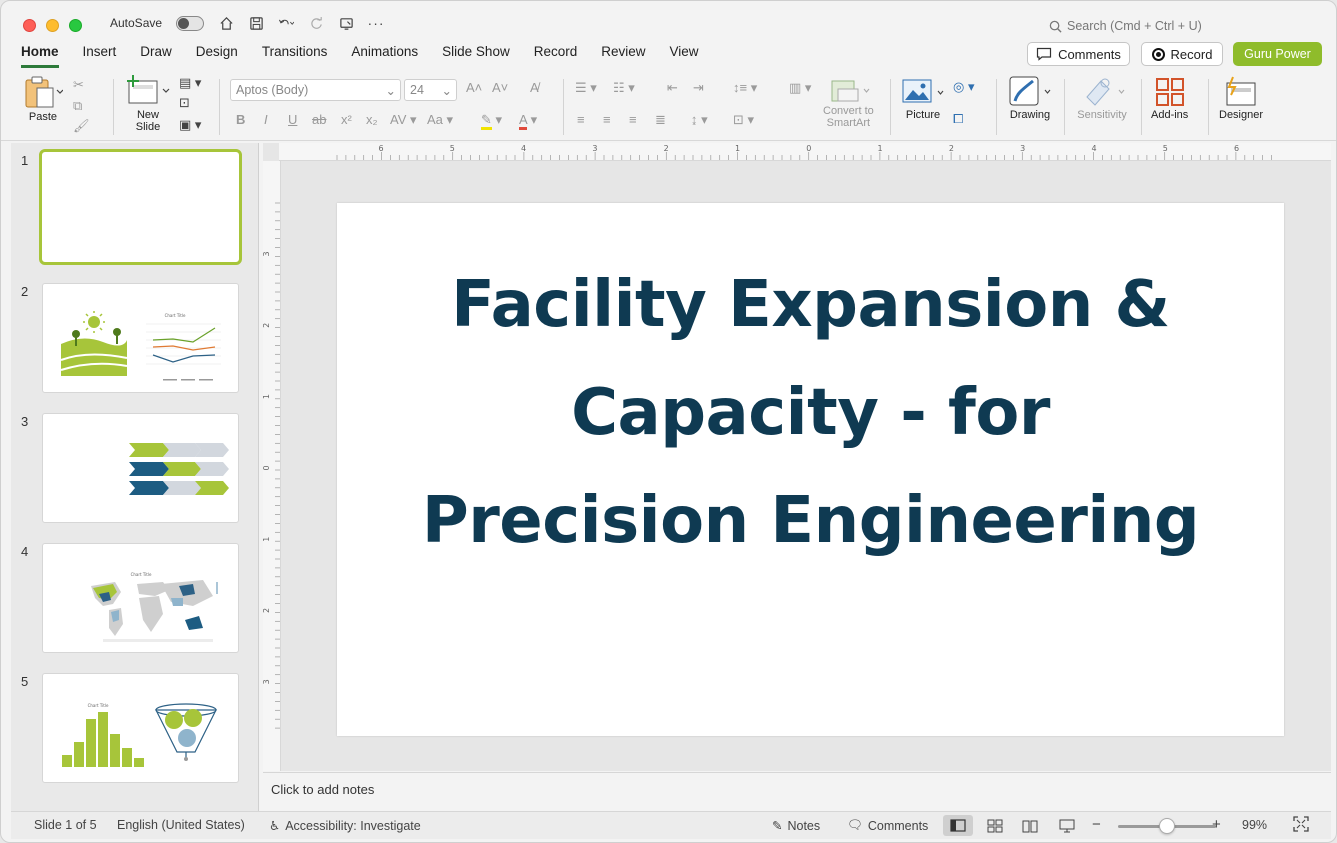 This screenshot has width=1337, height=843. Describe the element at coordinates (440, 120) in the screenshot. I see `change-case-icon: Aa ▾` at that location.